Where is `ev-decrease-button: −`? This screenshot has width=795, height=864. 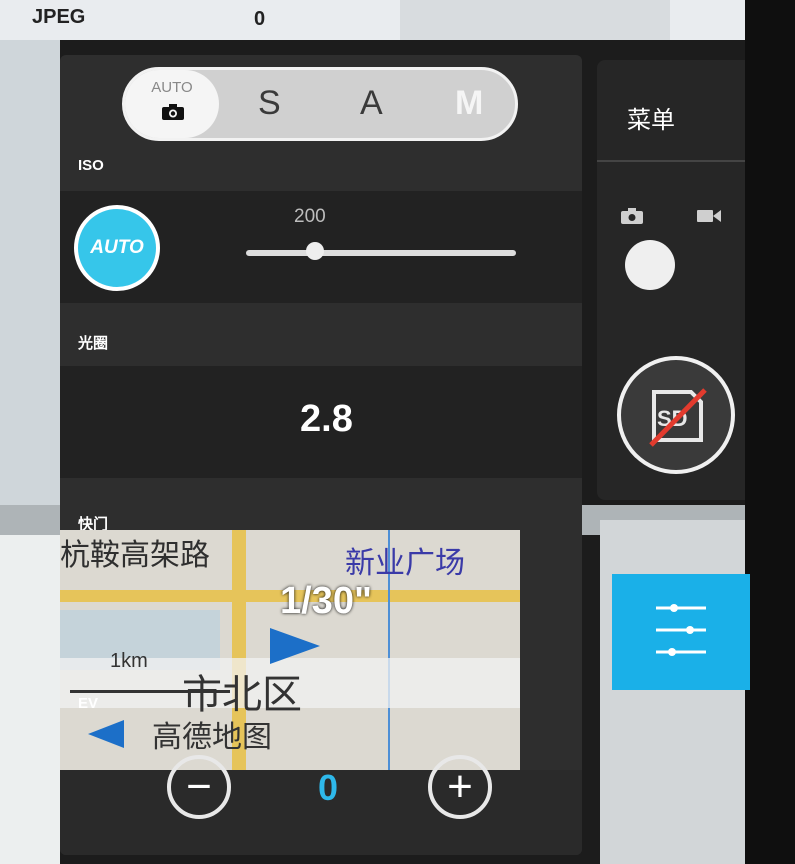
ev-decrease-button: − is located at coordinates (199, 787).